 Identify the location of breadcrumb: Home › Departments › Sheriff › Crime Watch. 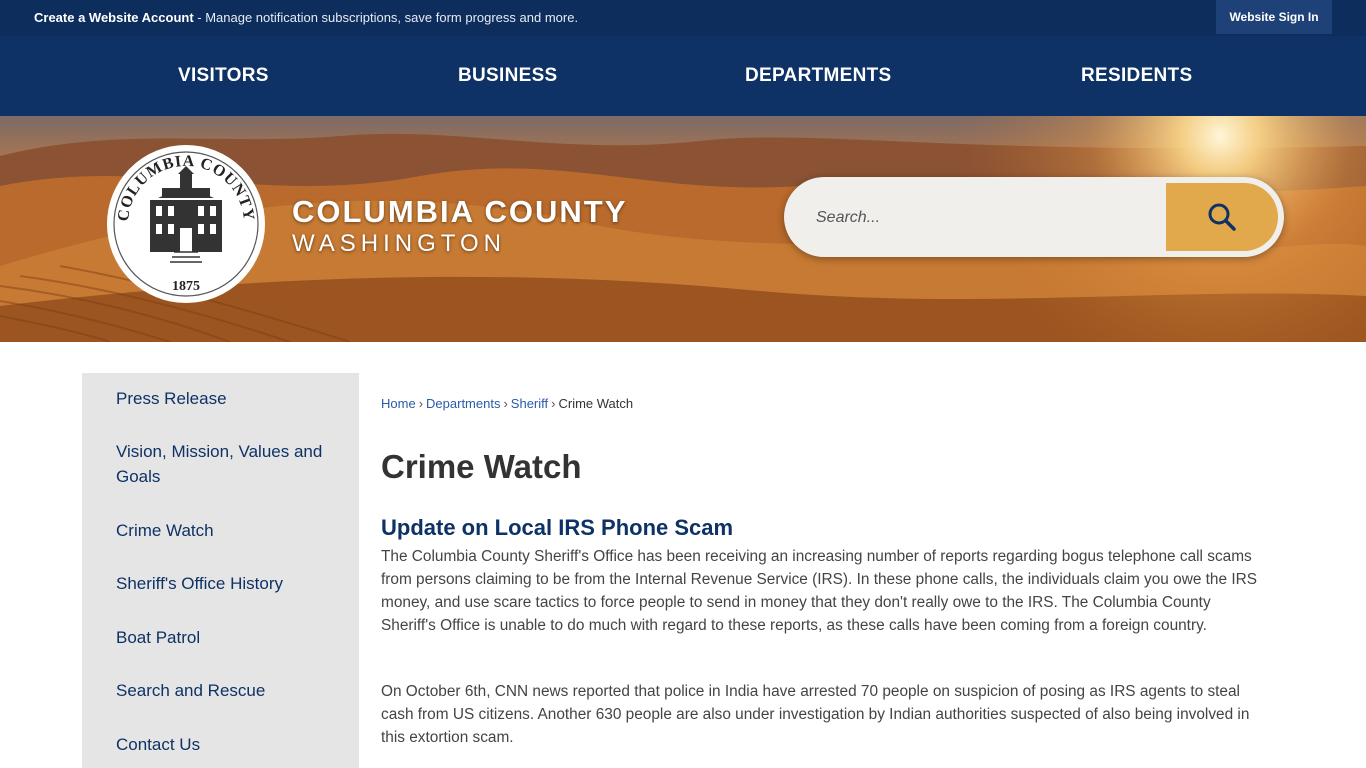
(507, 403).